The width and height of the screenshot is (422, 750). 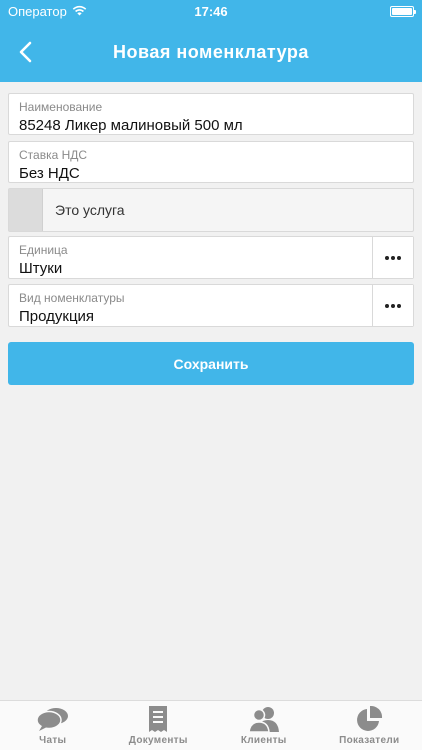 I want to click on chevron-left-icon, so click(x=25, y=52).